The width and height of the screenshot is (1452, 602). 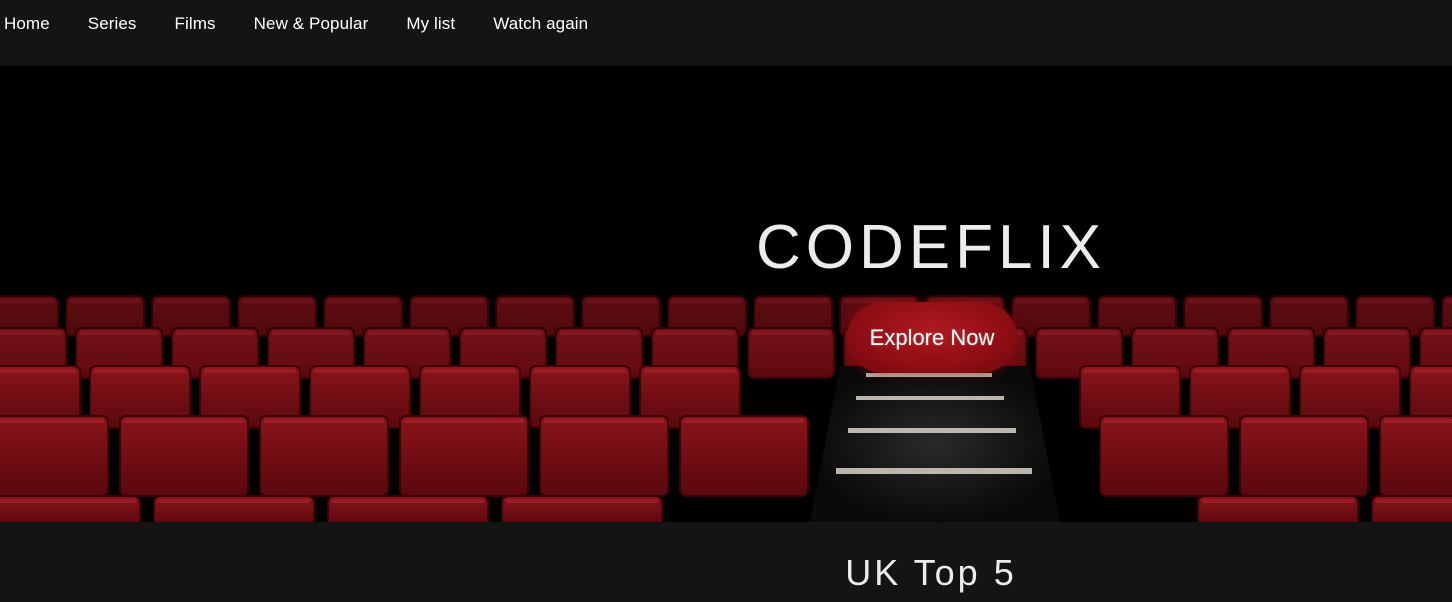 I want to click on nav-item-films: Films, so click(x=195, y=24).